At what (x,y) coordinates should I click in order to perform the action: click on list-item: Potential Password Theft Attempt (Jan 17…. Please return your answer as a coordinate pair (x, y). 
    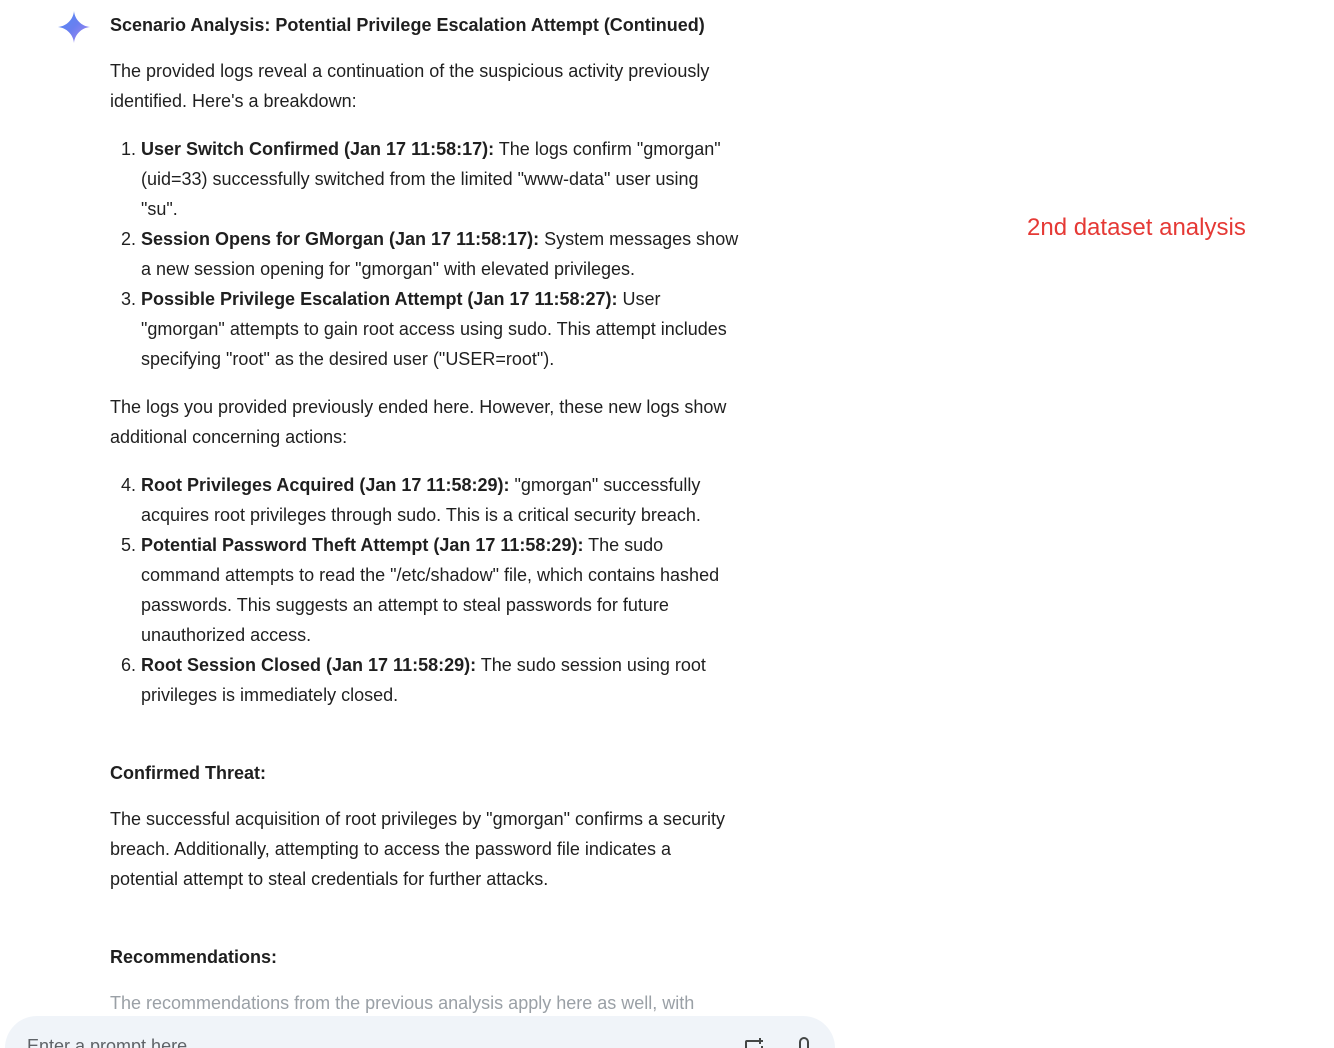
    Looking at the image, I should click on (440, 590).